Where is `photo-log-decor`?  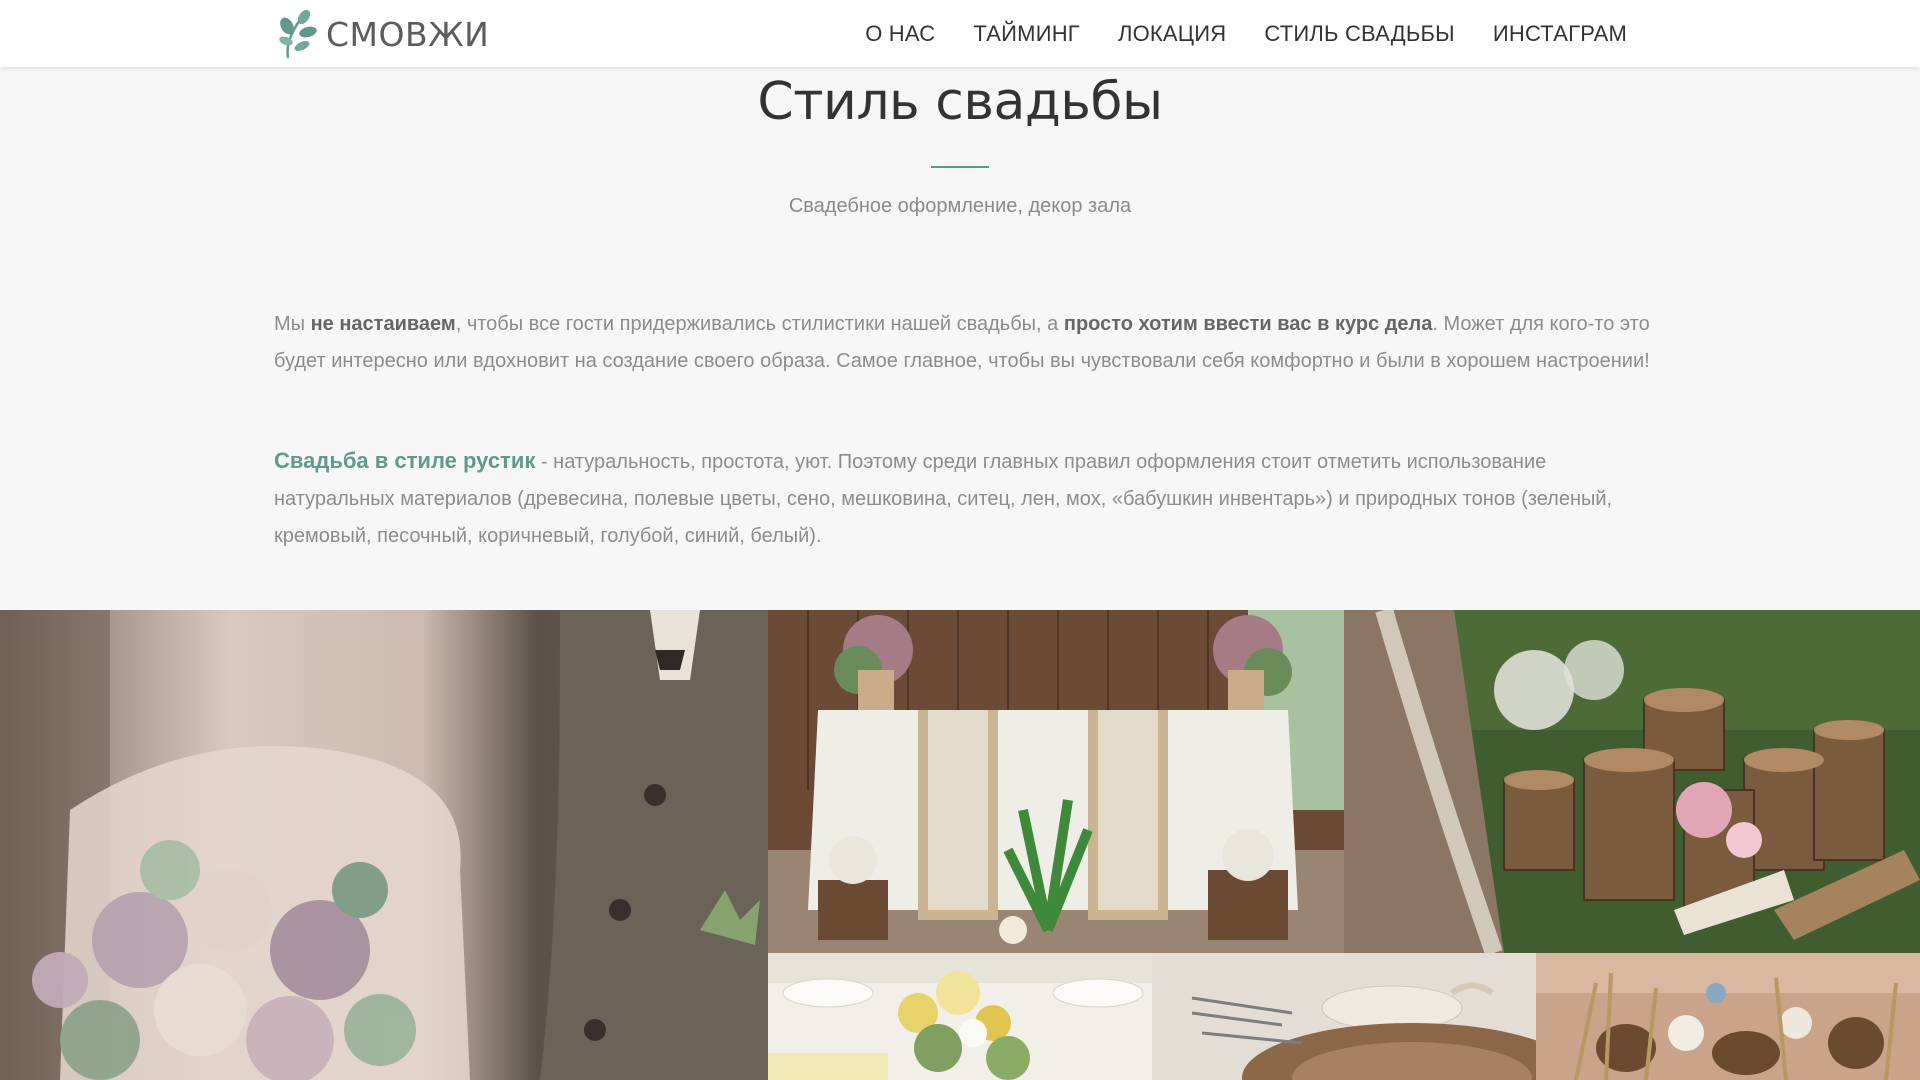
photo-log-decor is located at coordinates (1632, 781).